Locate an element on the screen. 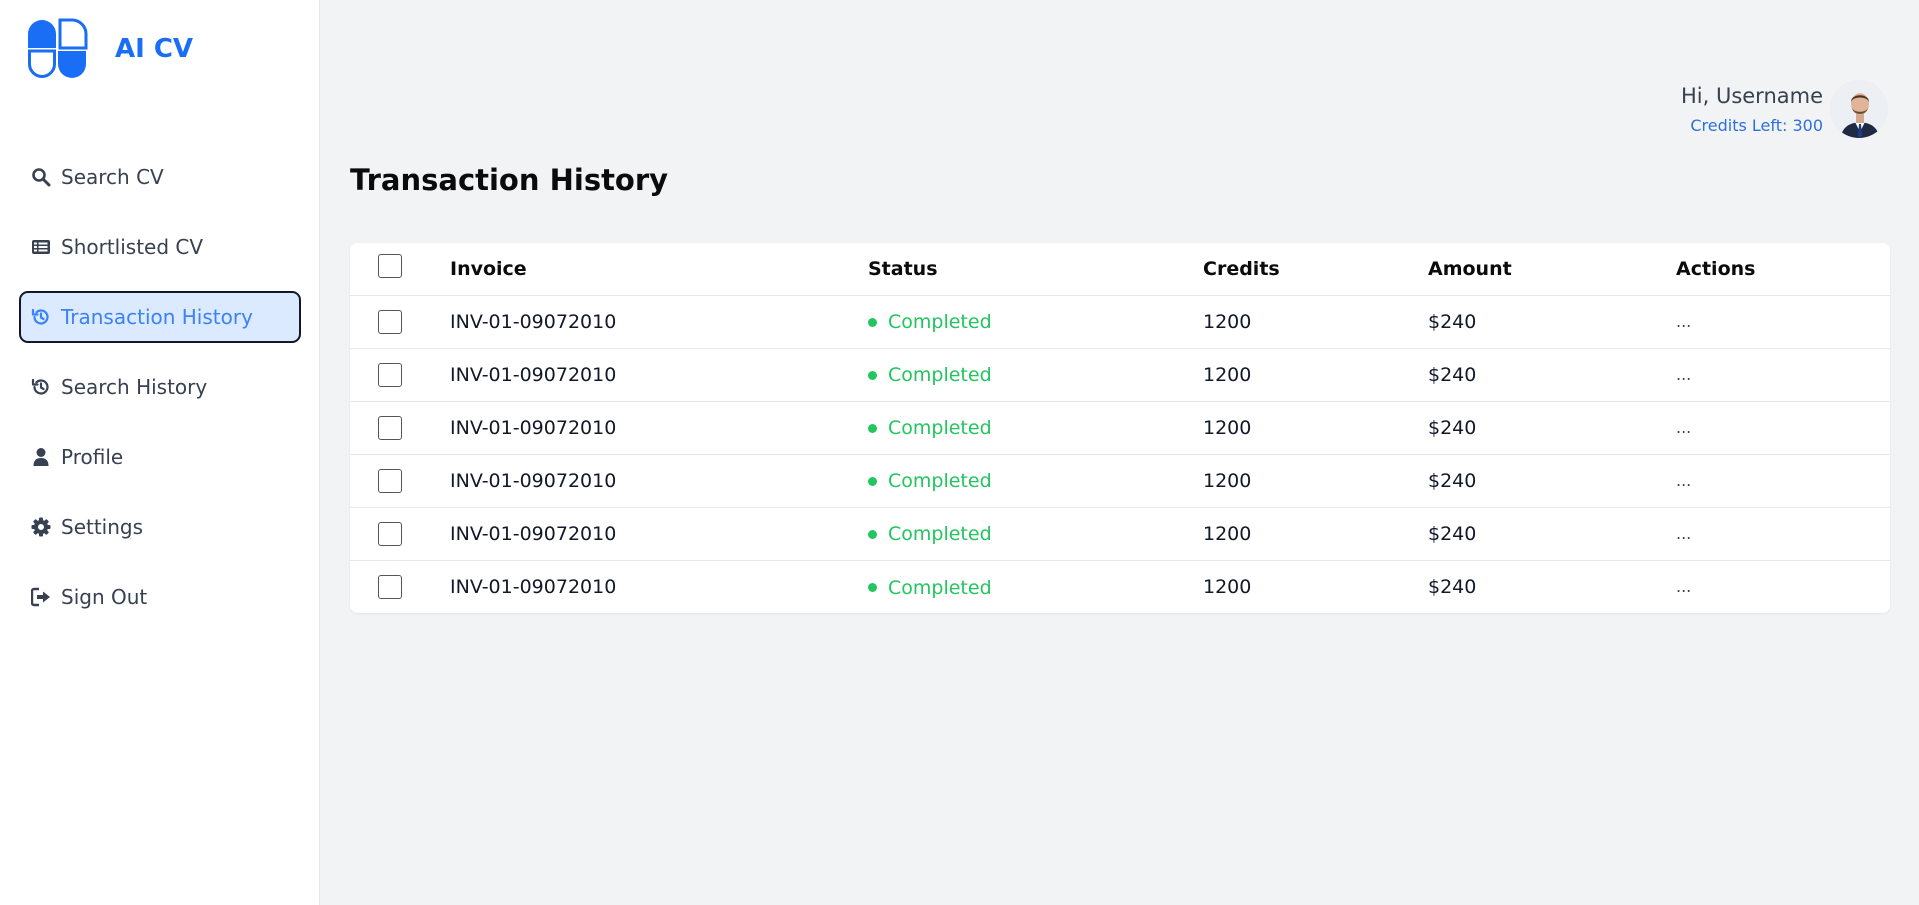  sidebar-item-search-history: Search History is located at coordinates (160, 387).